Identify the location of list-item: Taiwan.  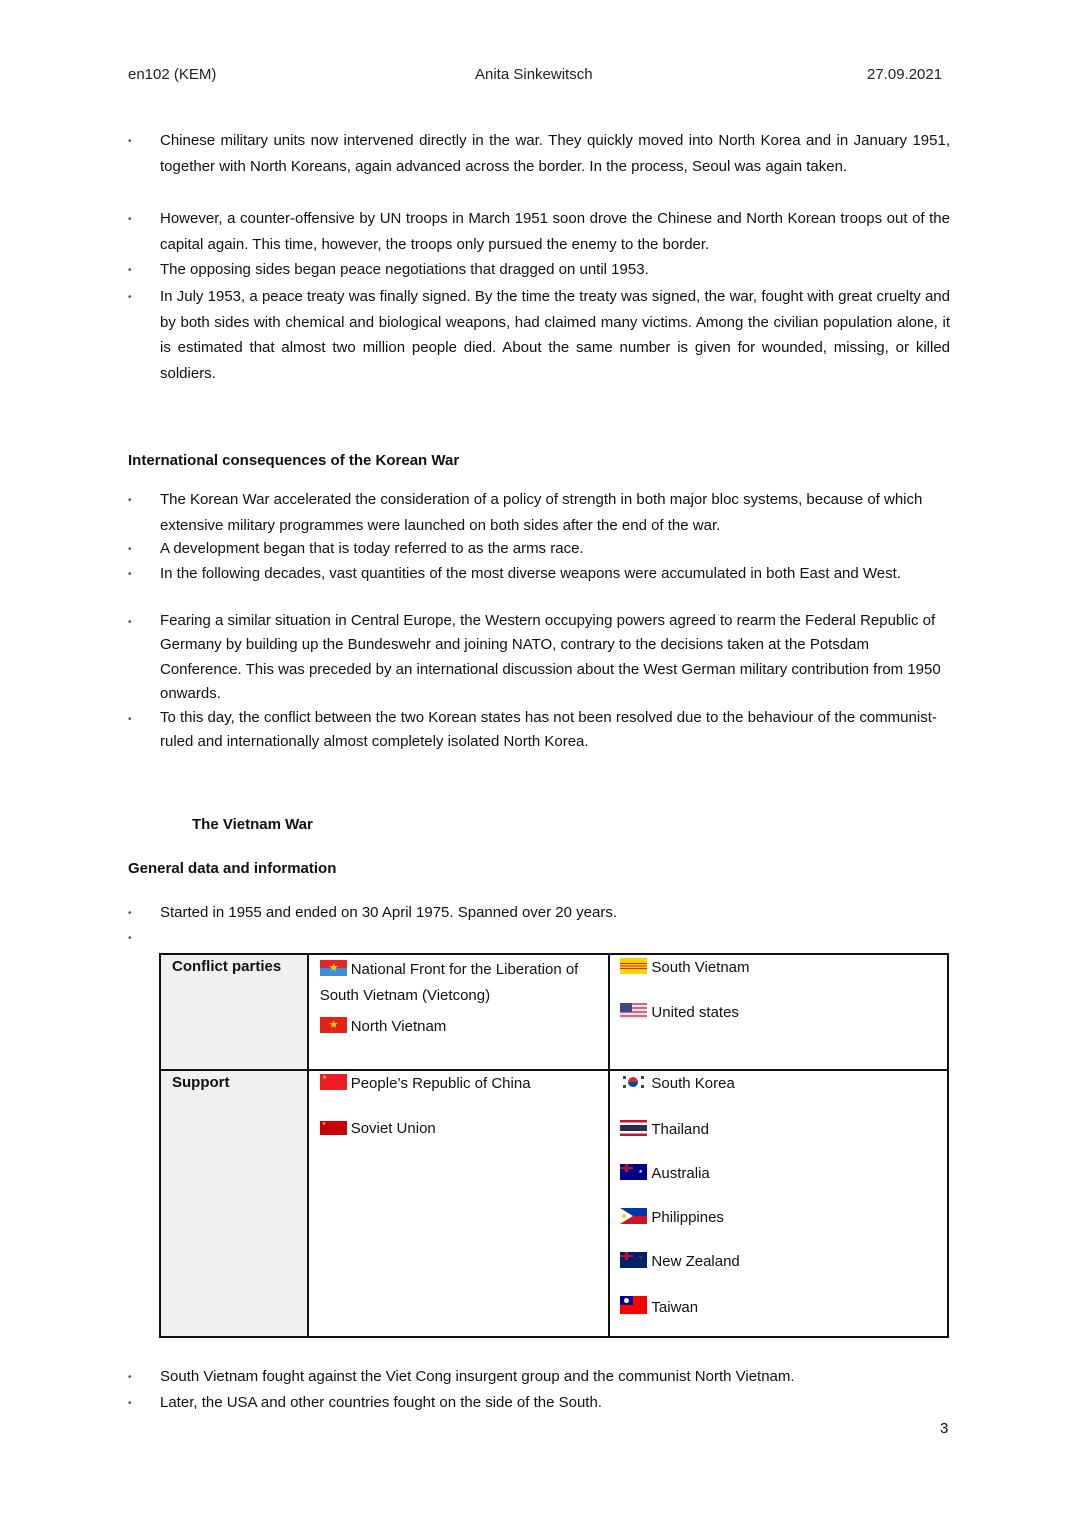
(783, 1307).